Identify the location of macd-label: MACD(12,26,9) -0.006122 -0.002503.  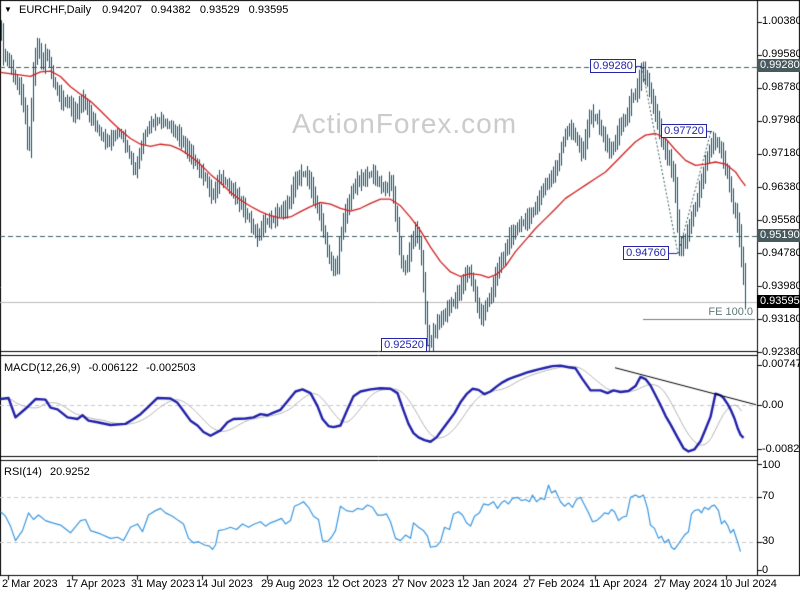
(100, 368).